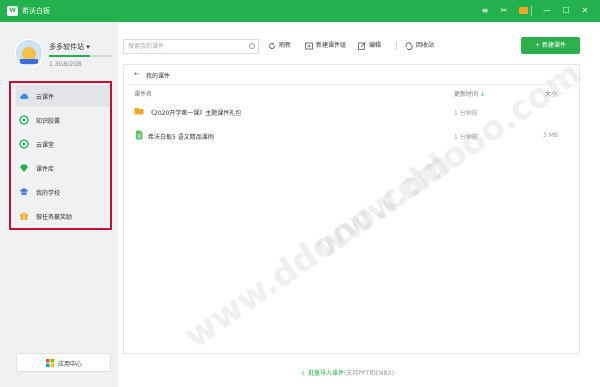  Describe the element at coordinates (469, 93) in the screenshot. I see `column-header-updated: 更新时间 ↓` at that location.